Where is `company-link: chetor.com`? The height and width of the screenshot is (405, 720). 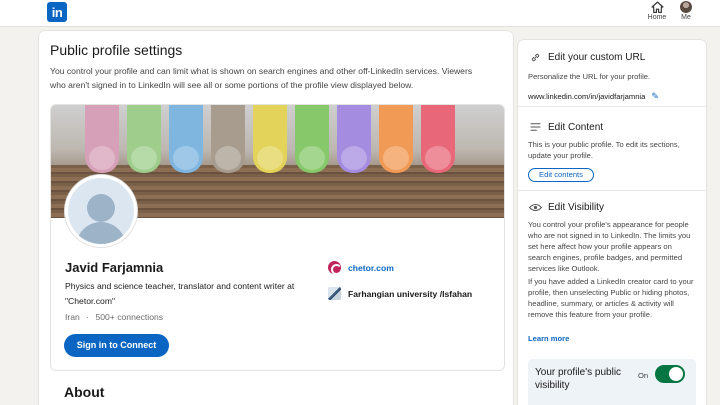
company-link: chetor.com is located at coordinates (361, 268).